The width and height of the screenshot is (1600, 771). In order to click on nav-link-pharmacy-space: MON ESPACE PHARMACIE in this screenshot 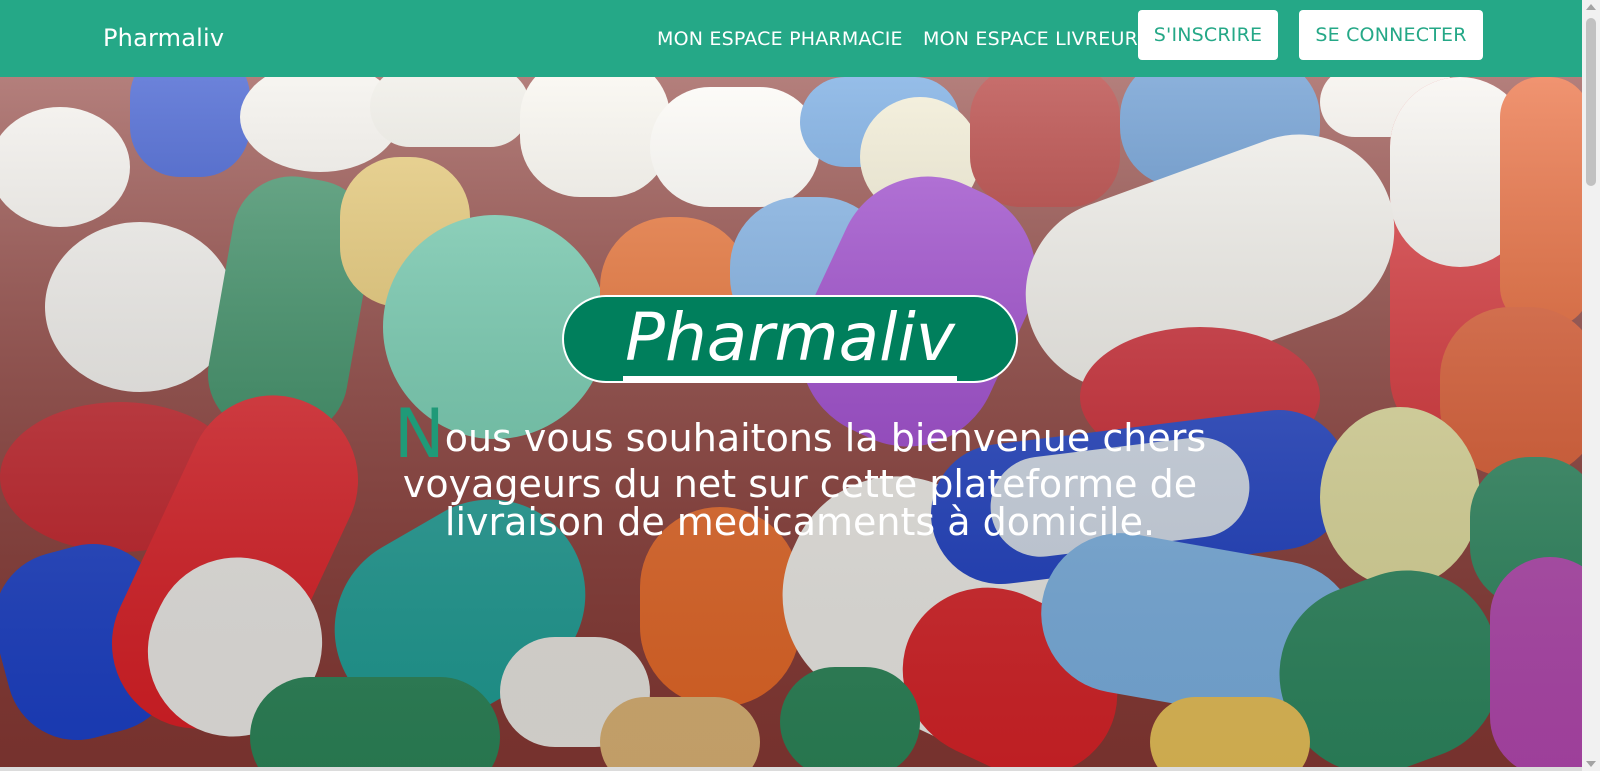, I will do `click(780, 39)`.